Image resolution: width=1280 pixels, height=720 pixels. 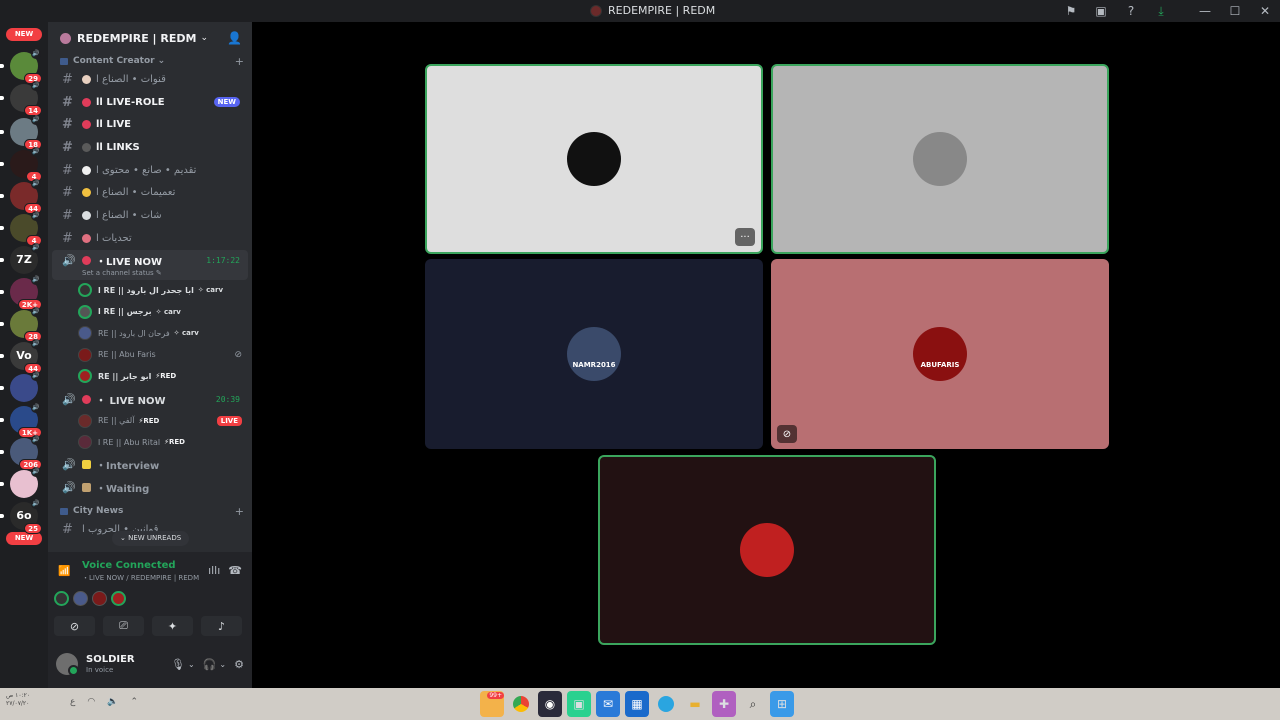 I want to click on volume-icon: 🔈, so click(x=112, y=702).